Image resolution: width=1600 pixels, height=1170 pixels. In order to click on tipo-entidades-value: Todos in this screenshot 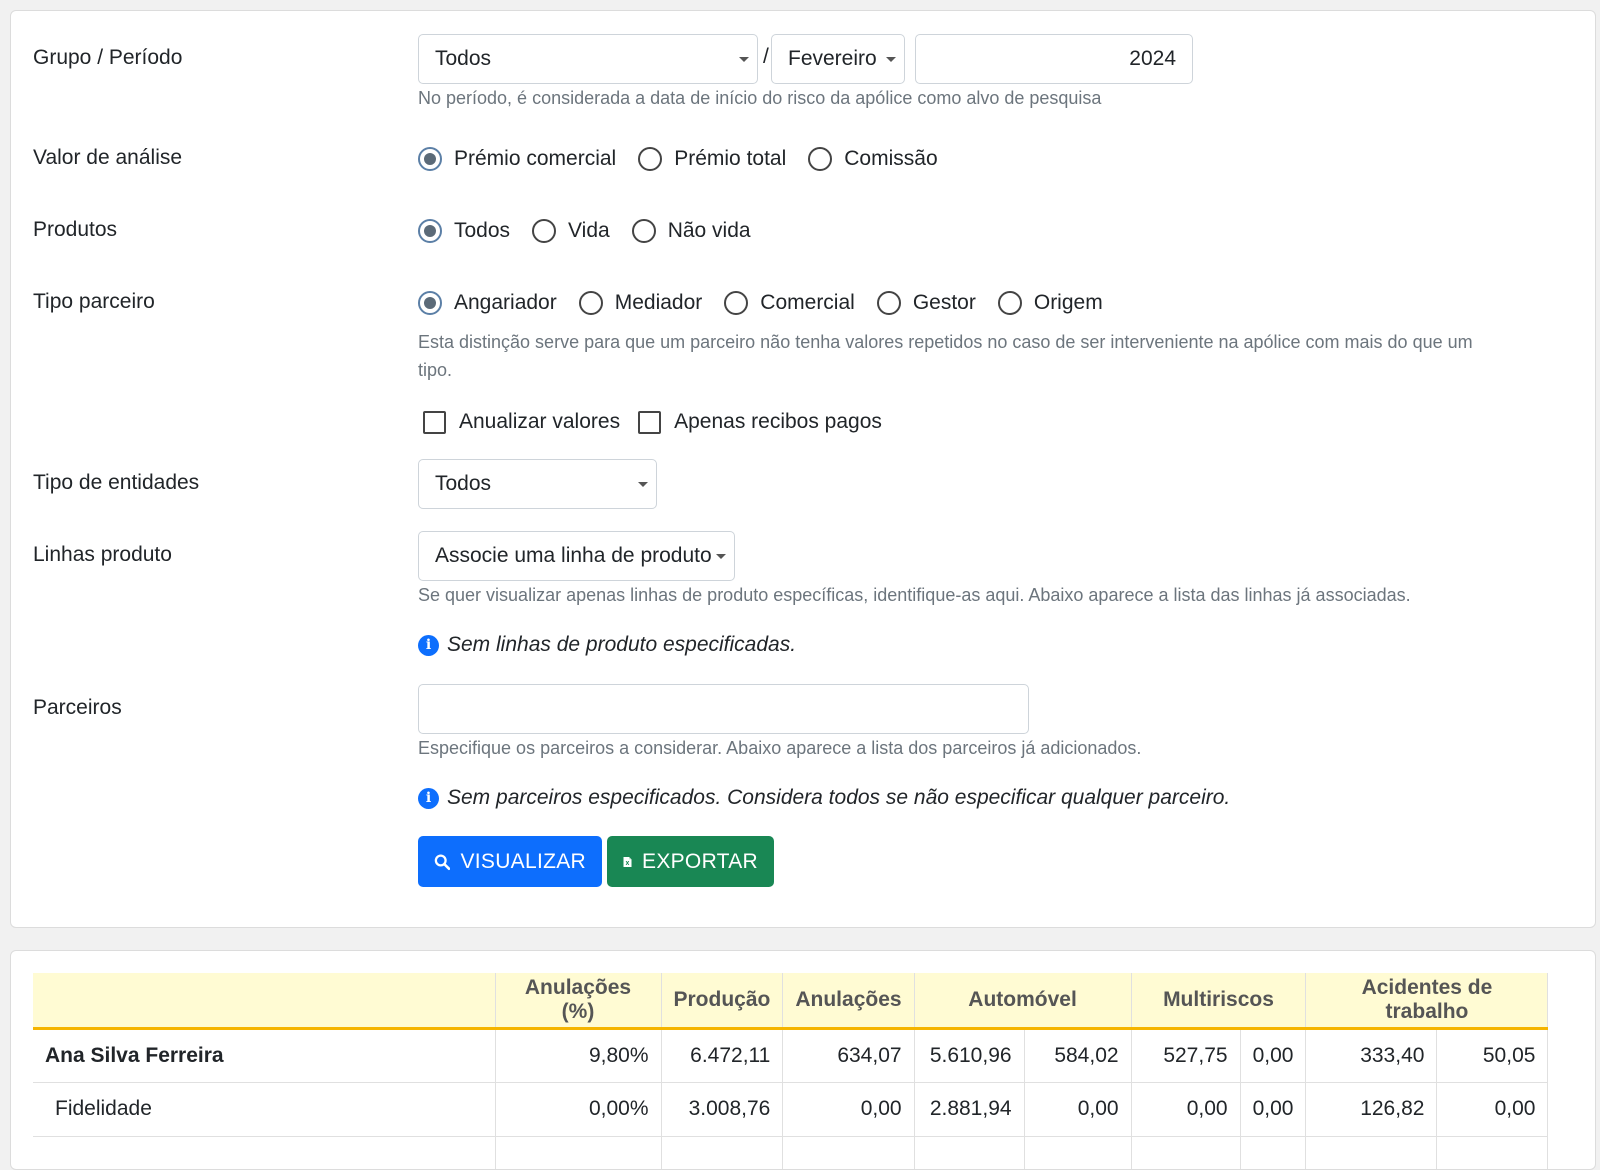, I will do `click(463, 483)`.